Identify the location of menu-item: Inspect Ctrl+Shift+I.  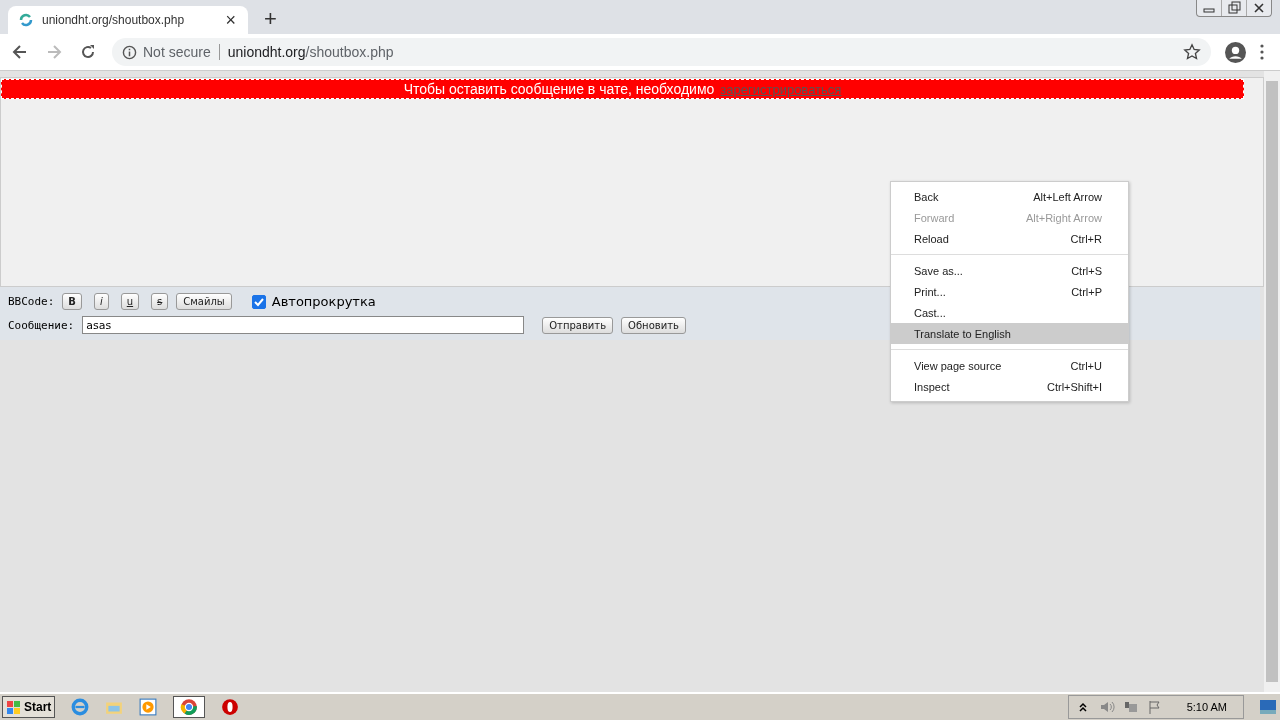
(1009, 386).